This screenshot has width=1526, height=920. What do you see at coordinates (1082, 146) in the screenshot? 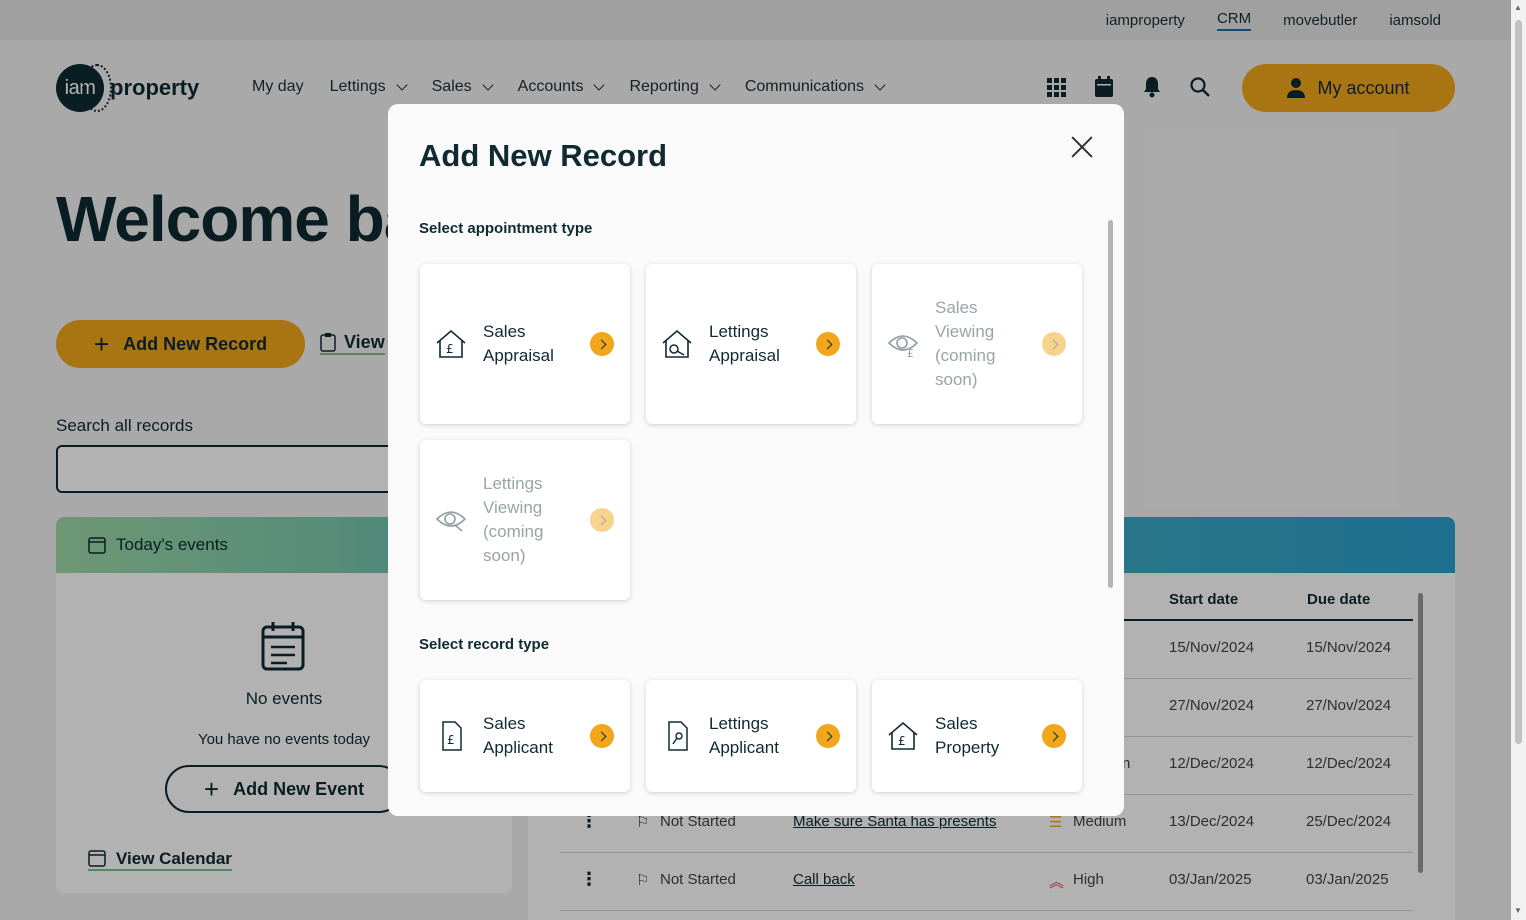
I see `close-icon` at bounding box center [1082, 146].